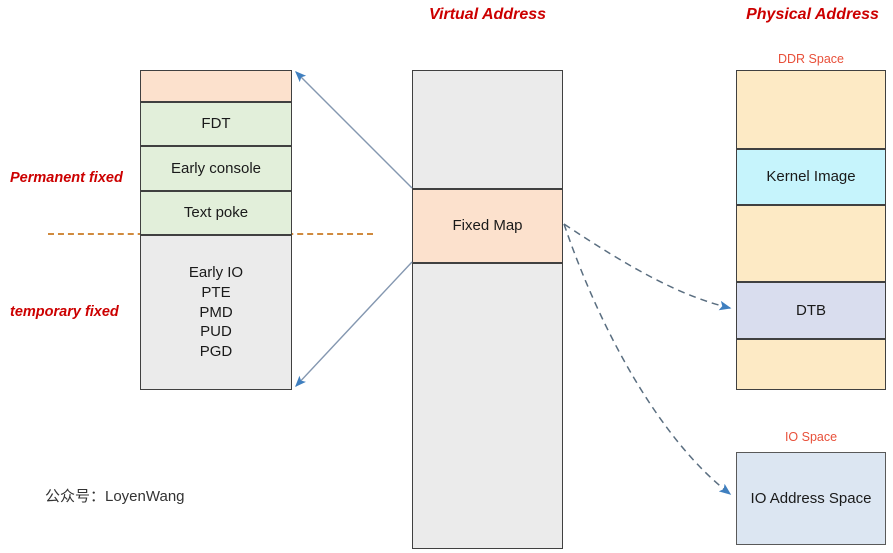 The image size is (893, 553). What do you see at coordinates (812, 14) in the screenshot?
I see `physical-address-heading: Physical Address` at bounding box center [812, 14].